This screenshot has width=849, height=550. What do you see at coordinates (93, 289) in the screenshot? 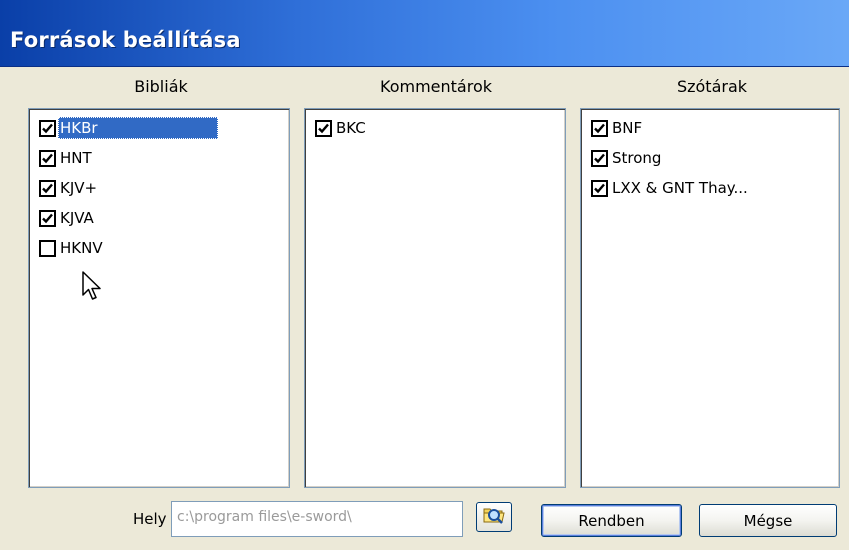
I see `mouse-pointer-icon` at bounding box center [93, 289].